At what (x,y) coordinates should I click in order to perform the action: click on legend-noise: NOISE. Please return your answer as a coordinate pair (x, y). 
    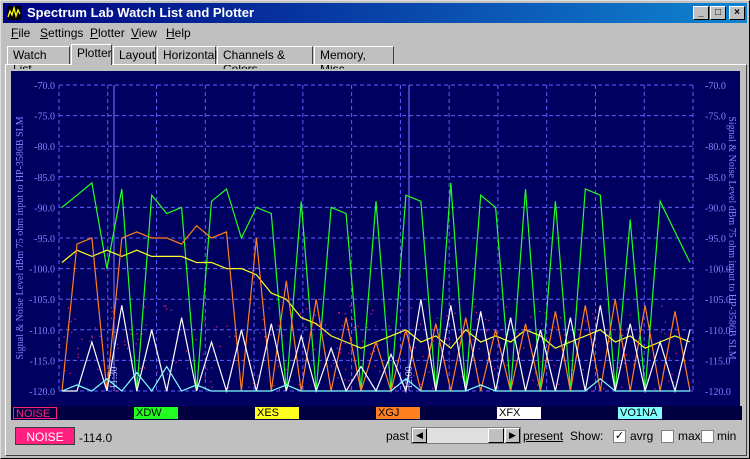
    Looking at the image, I should click on (35, 413).